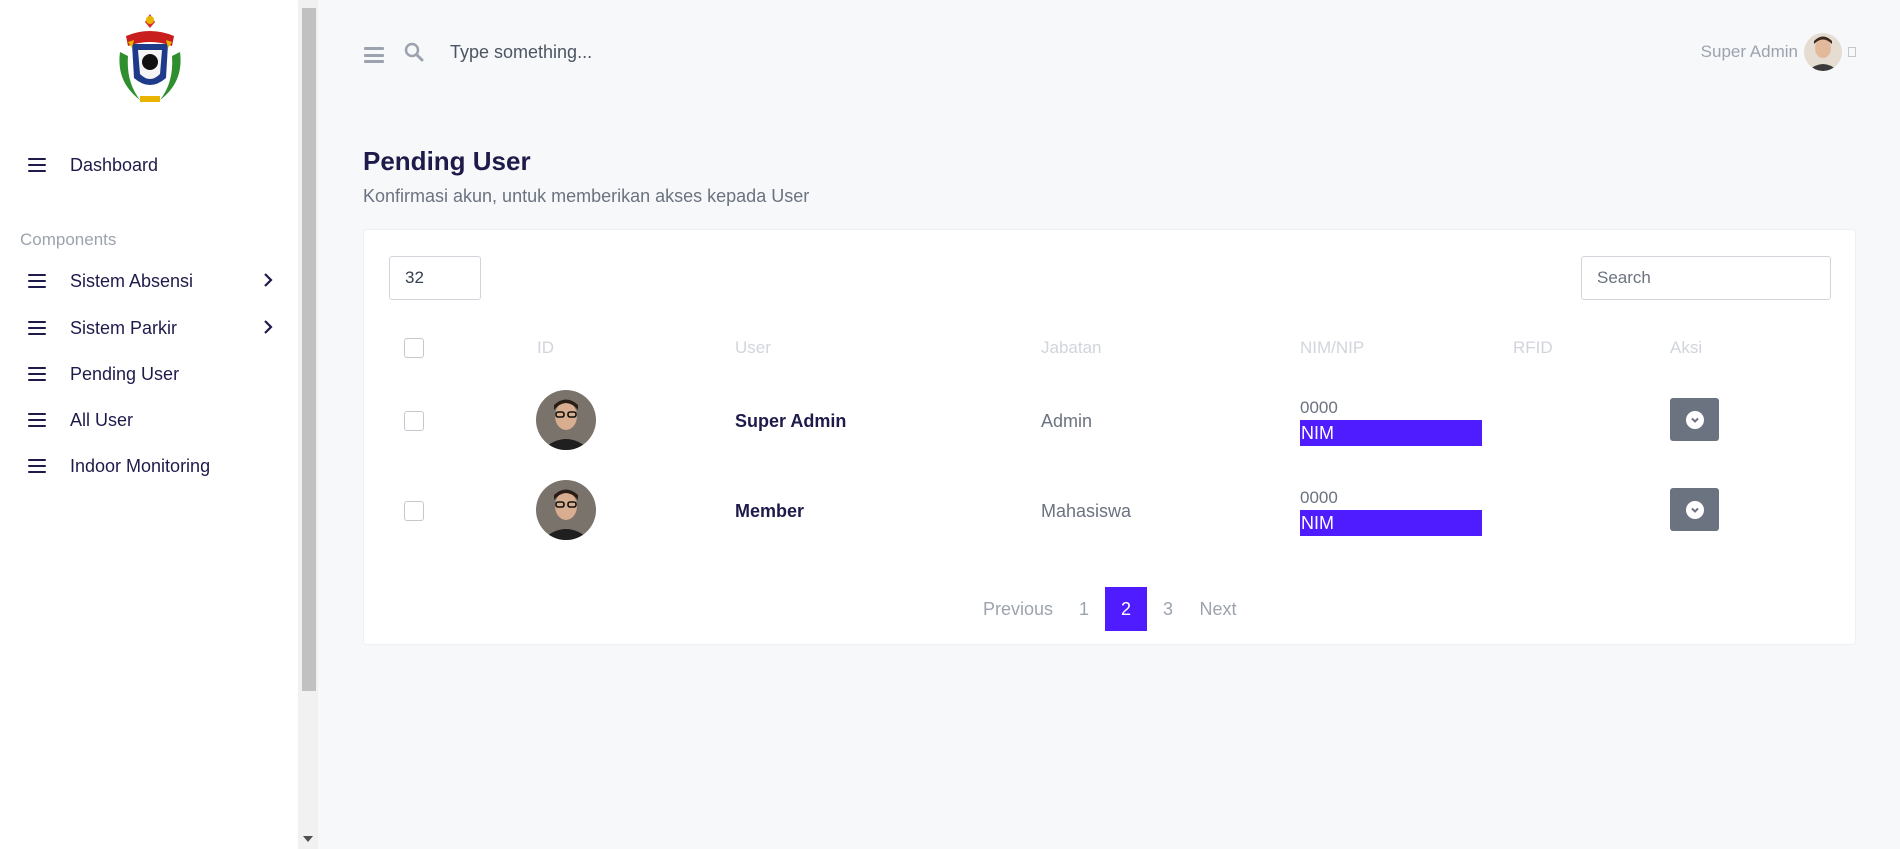 The height and width of the screenshot is (849, 1900). I want to click on pagination-next: Next, so click(1218, 609).